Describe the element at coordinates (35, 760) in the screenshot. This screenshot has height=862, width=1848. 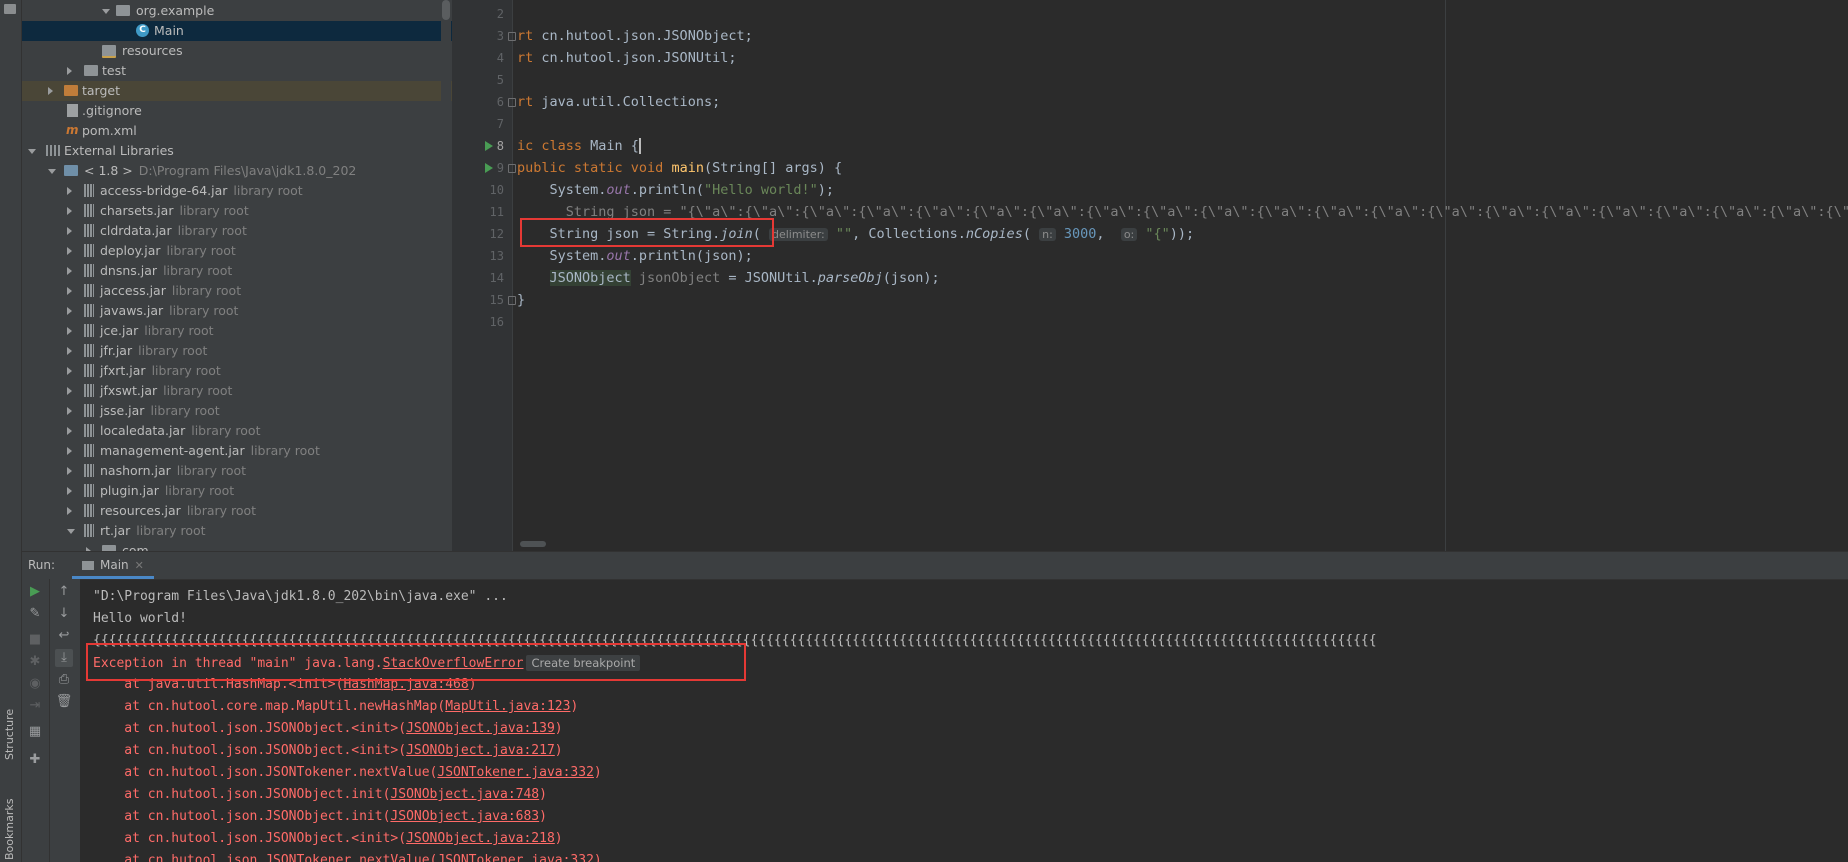
I see `pin-icon: ✚` at that location.